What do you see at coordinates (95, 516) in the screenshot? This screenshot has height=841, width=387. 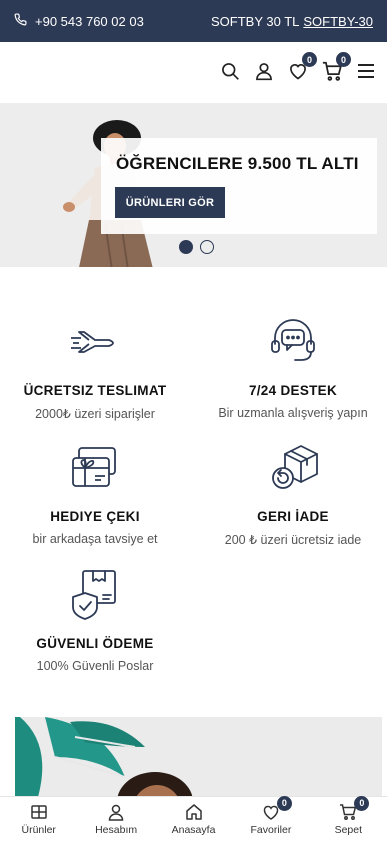 I see `feature-title: HEDIYE ÇEKI` at bounding box center [95, 516].